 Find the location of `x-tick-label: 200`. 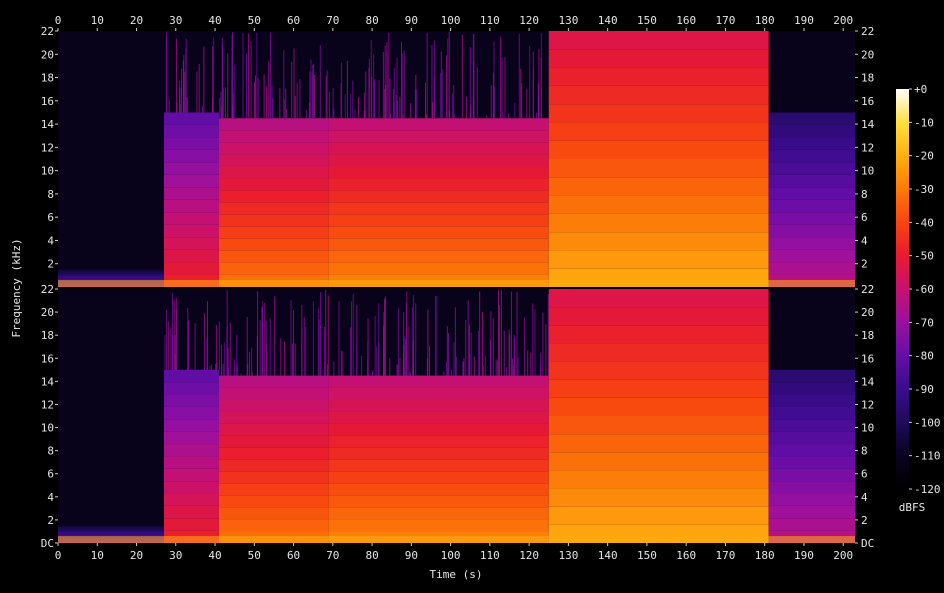

x-tick-label: 200 is located at coordinates (843, 555).